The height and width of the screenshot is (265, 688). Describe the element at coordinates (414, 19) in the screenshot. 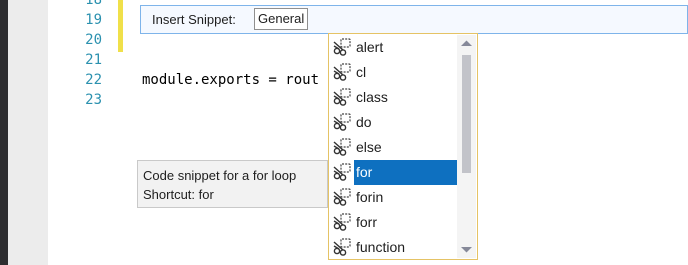

I see `insert-snippet-bar: Insert Snippet: General` at that location.